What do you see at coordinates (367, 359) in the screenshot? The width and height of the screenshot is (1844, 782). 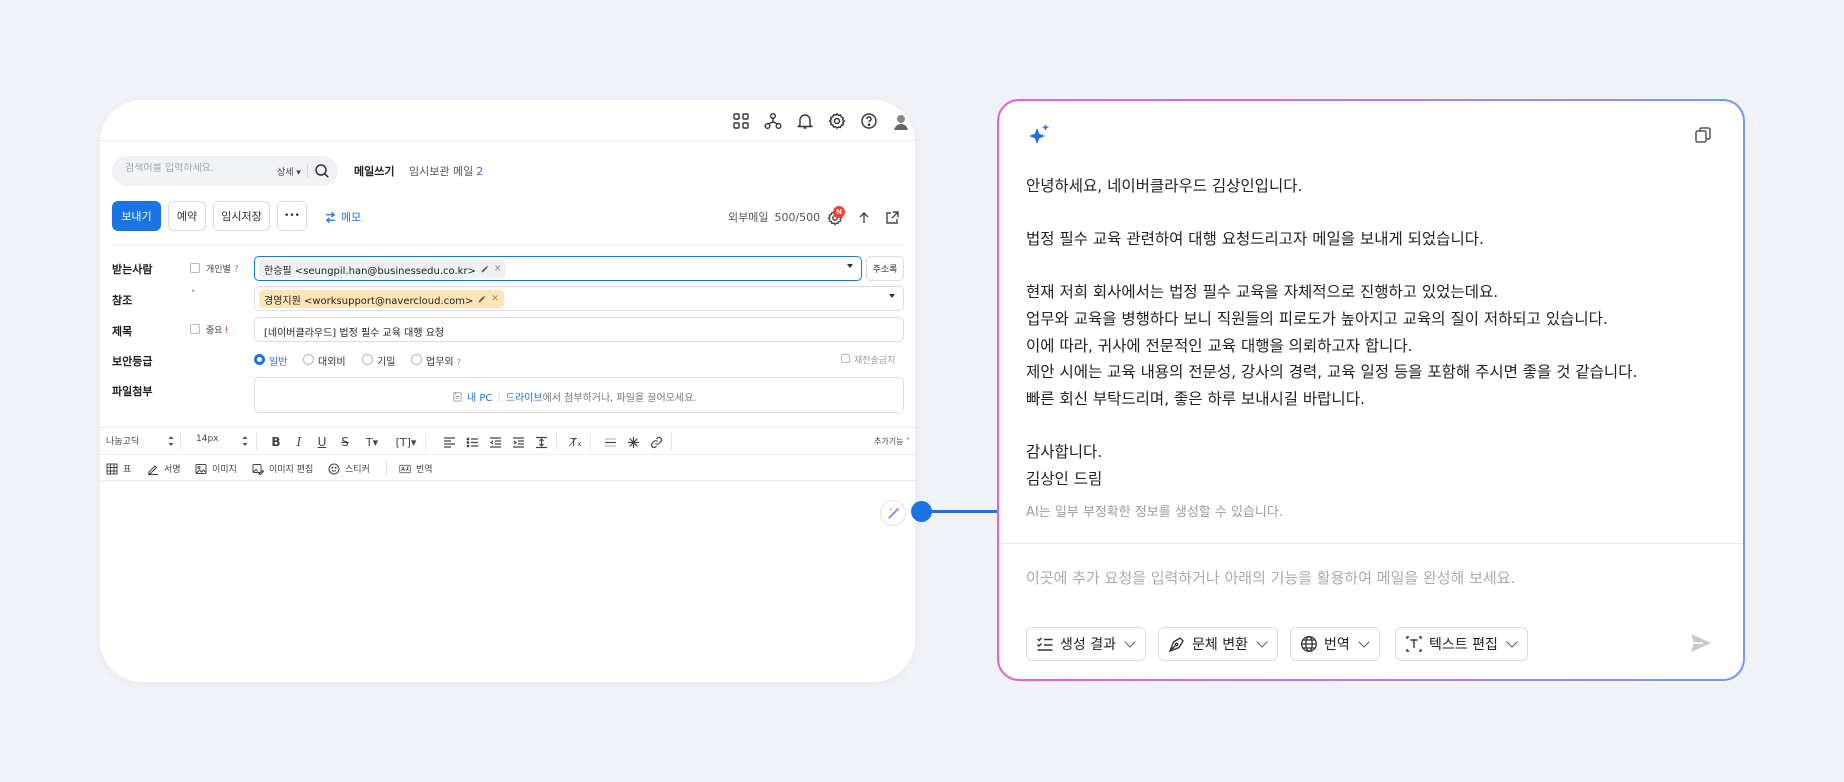 I see `security-radio-secret` at bounding box center [367, 359].